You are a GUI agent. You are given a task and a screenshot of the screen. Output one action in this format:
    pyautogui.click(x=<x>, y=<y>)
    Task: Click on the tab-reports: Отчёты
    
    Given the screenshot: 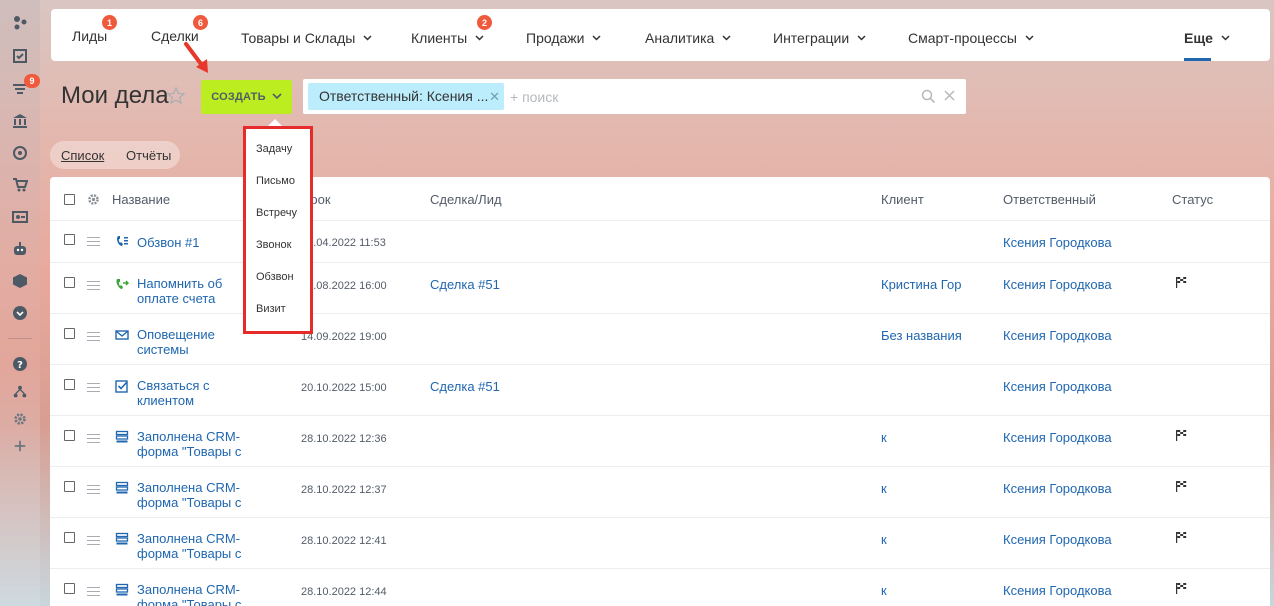 What is the action you would take?
    pyautogui.click(x=148, y=155)
    